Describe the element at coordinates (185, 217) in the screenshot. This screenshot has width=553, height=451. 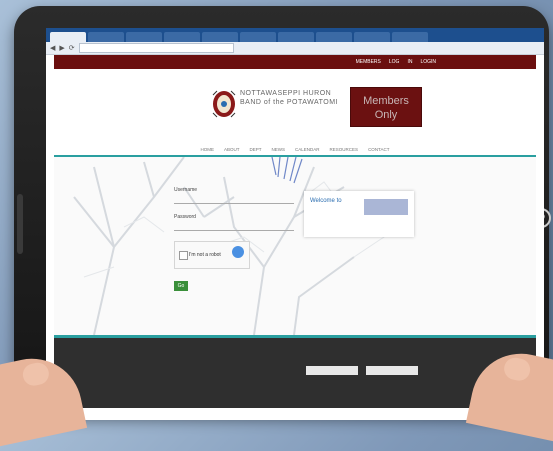
I see `password-label: Password` at that location.